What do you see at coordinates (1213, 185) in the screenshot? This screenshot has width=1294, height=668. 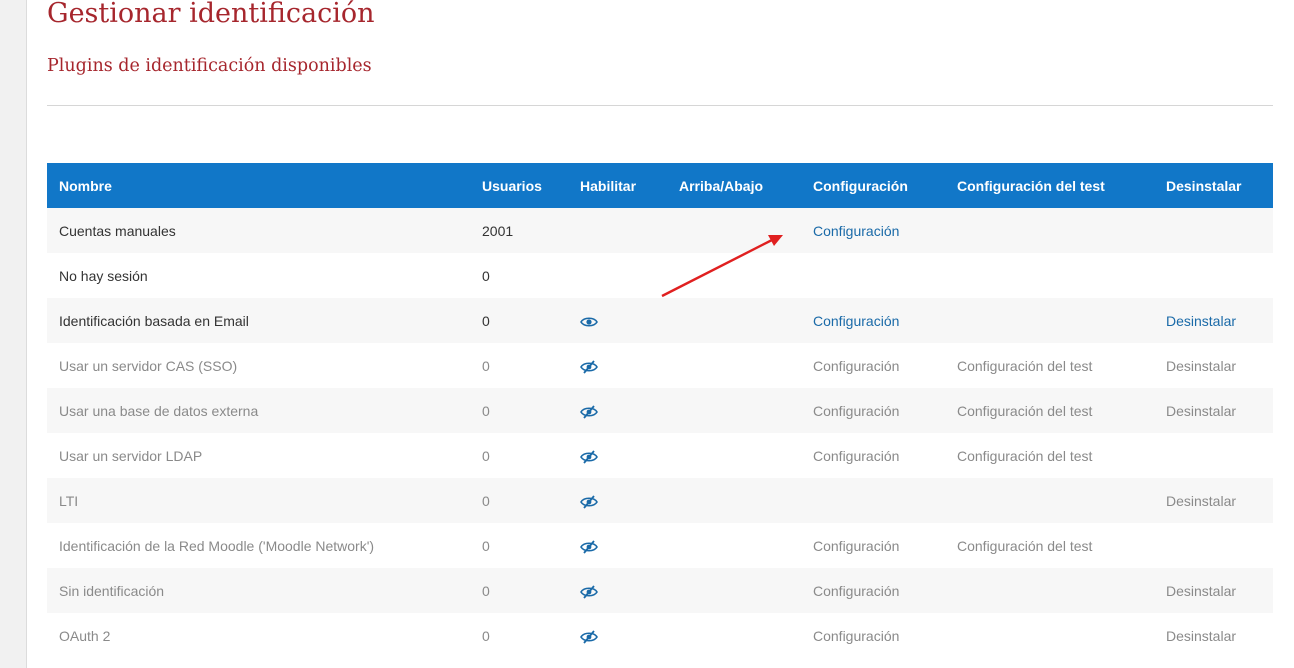 I see `column-header-uninstall: Desinstalar` at bounding box center [1213, 185].